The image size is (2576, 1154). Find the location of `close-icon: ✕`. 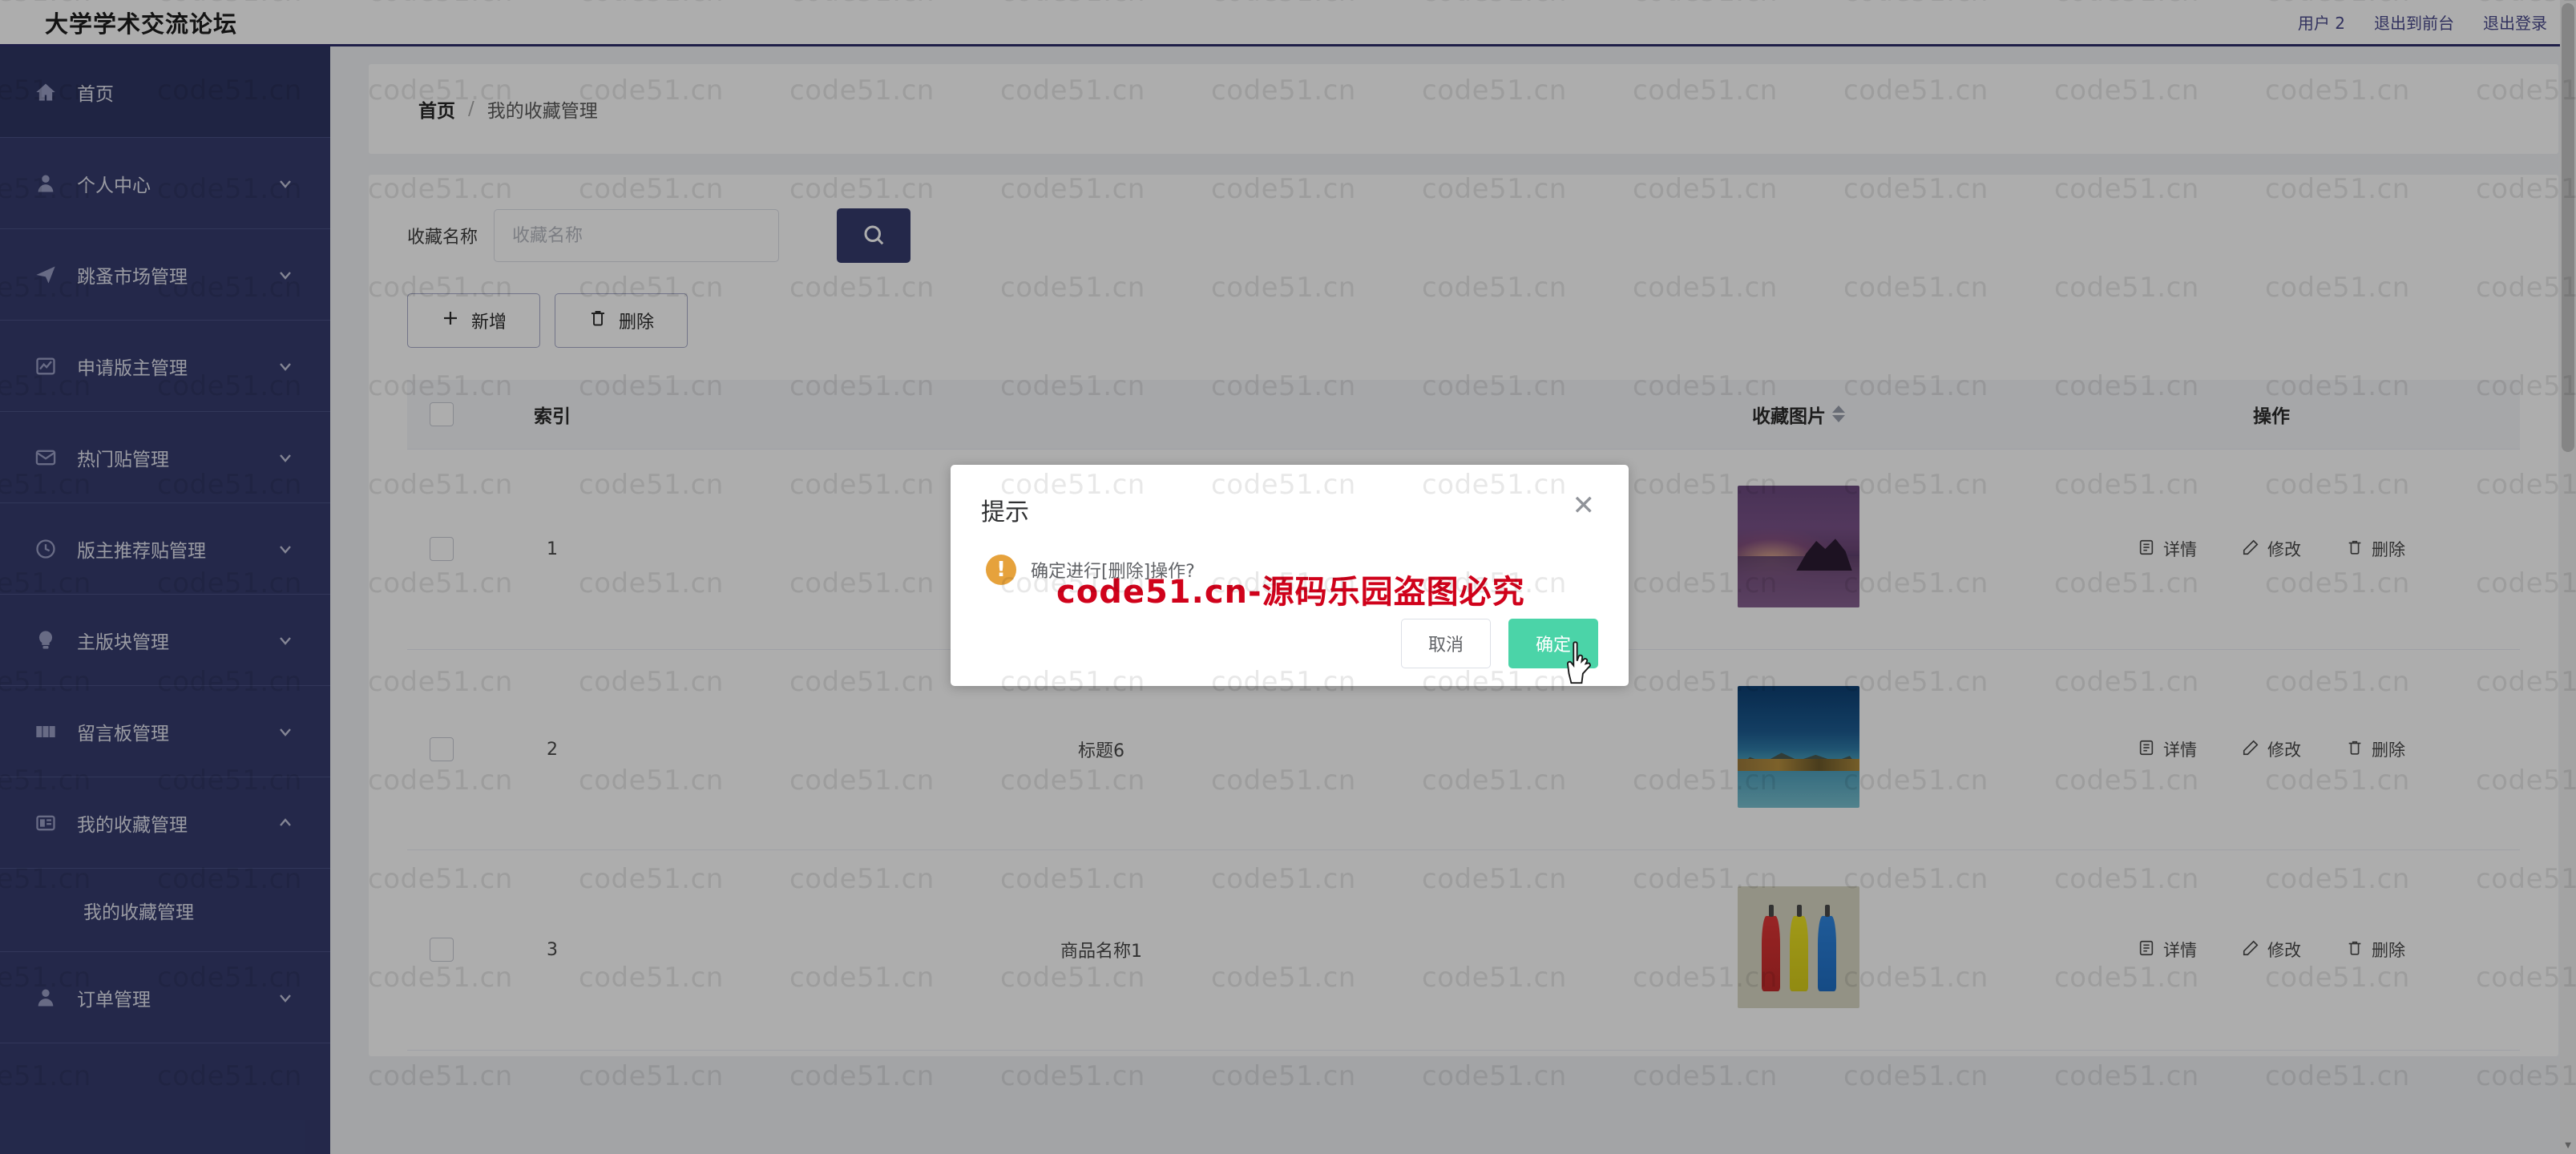

close-icon: ✕ is located at coordinates (1584, 505).